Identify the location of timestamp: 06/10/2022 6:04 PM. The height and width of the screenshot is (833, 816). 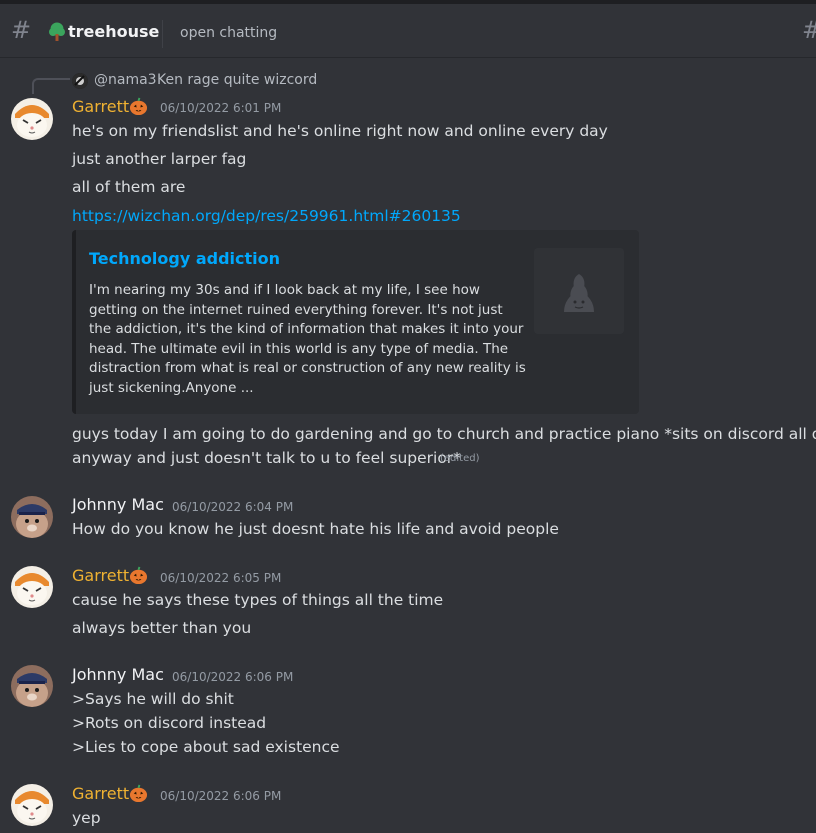
(232, 507).